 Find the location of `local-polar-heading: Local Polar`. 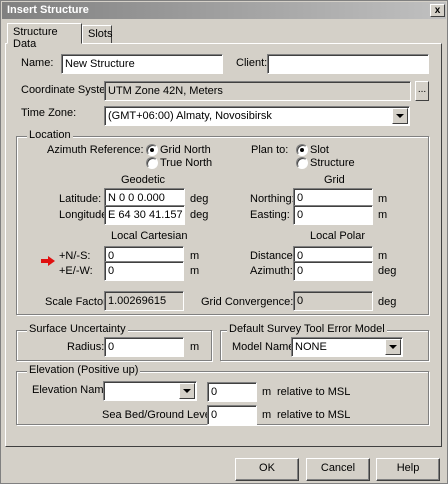

local-polar-heading: Local Polar is located at coordinates (338, 236).